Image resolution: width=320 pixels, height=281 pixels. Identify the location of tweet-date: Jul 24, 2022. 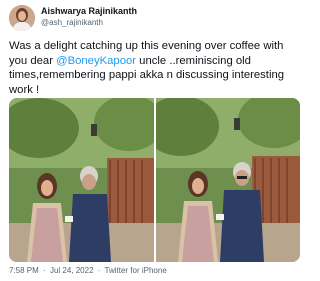
(72, 270).